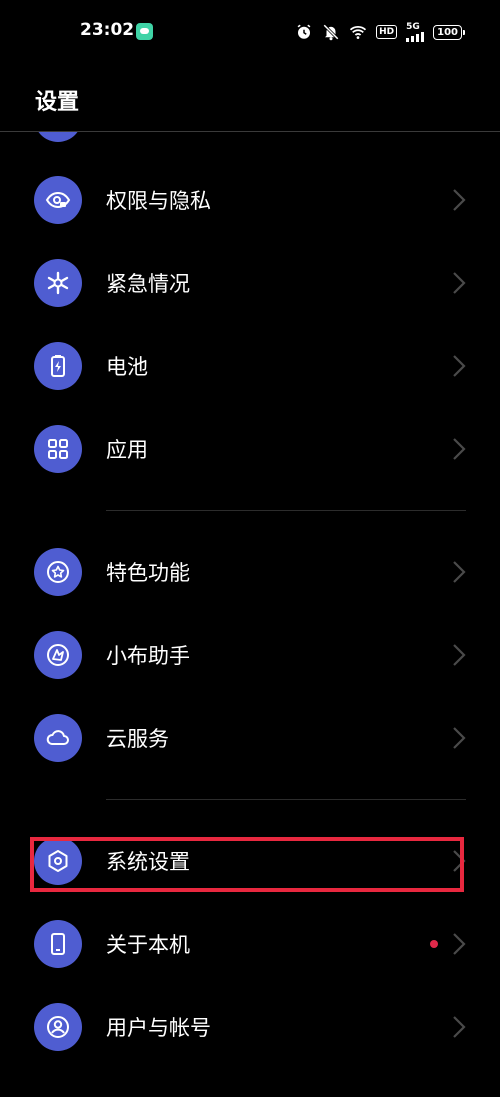  I want to click on wifi-icon, so click(358, 32).